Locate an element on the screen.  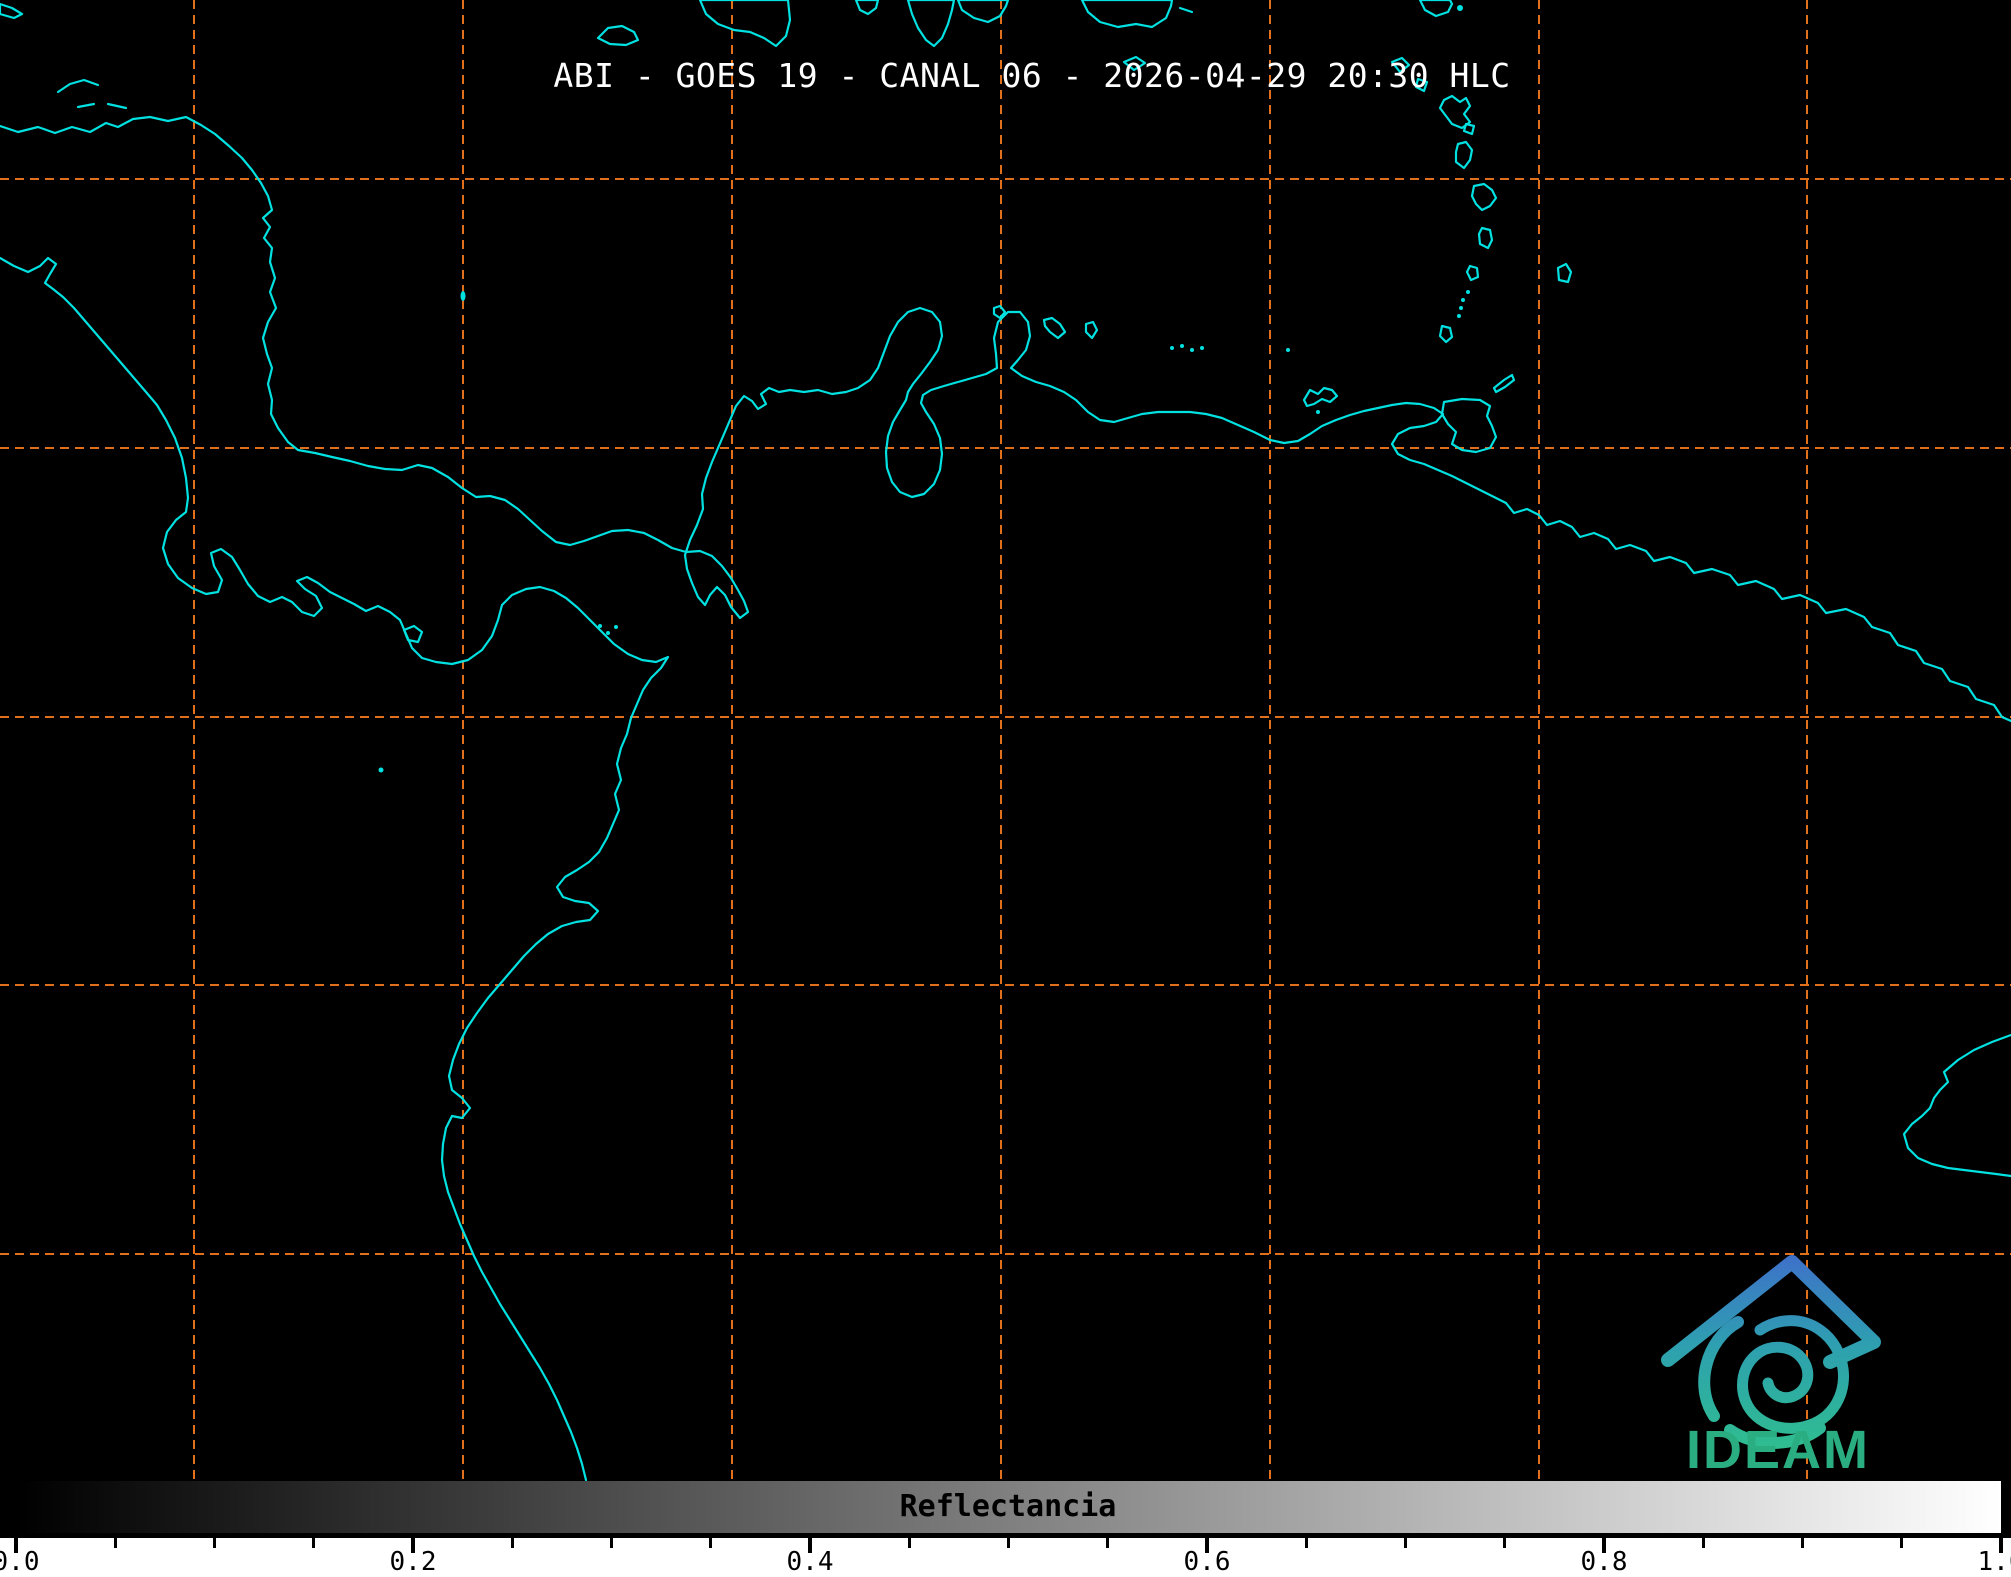
ideam-logo: IDEAM is located at coordinates (1771, 1367).